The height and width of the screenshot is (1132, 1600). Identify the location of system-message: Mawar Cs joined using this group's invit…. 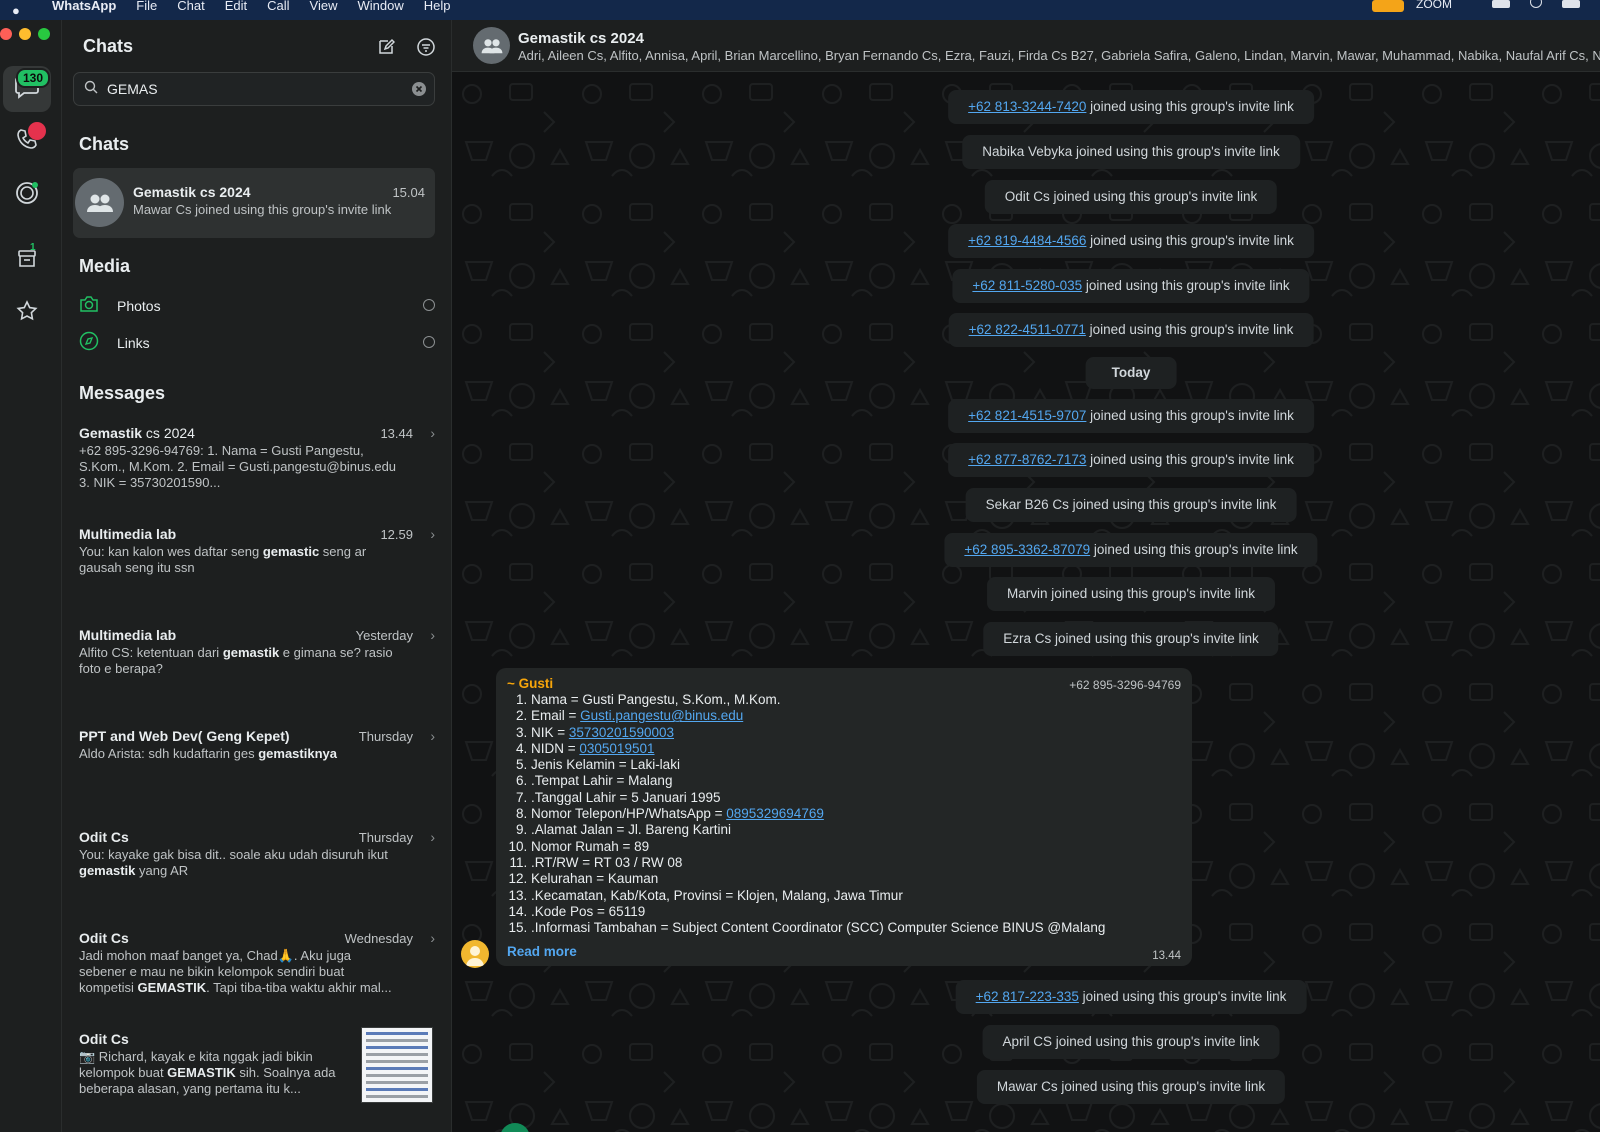
(1131, 1087).